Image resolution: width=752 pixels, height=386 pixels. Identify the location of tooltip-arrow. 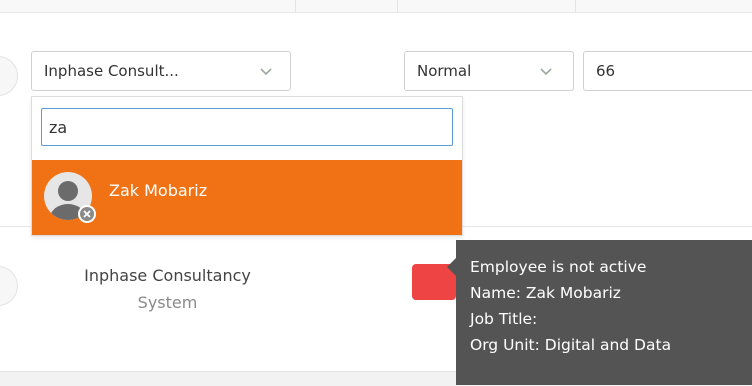
(451, 267).